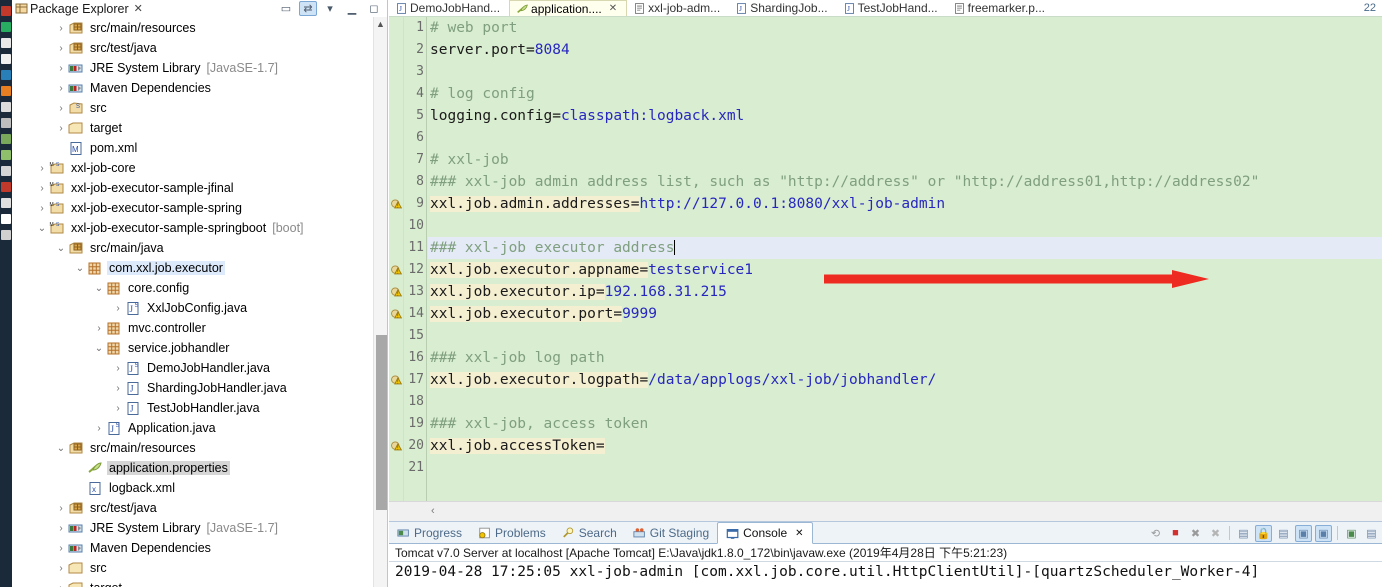 The image size is (1382, 587). I want to click on remove-all-terminated-button: ✖, so click(1215, 533).